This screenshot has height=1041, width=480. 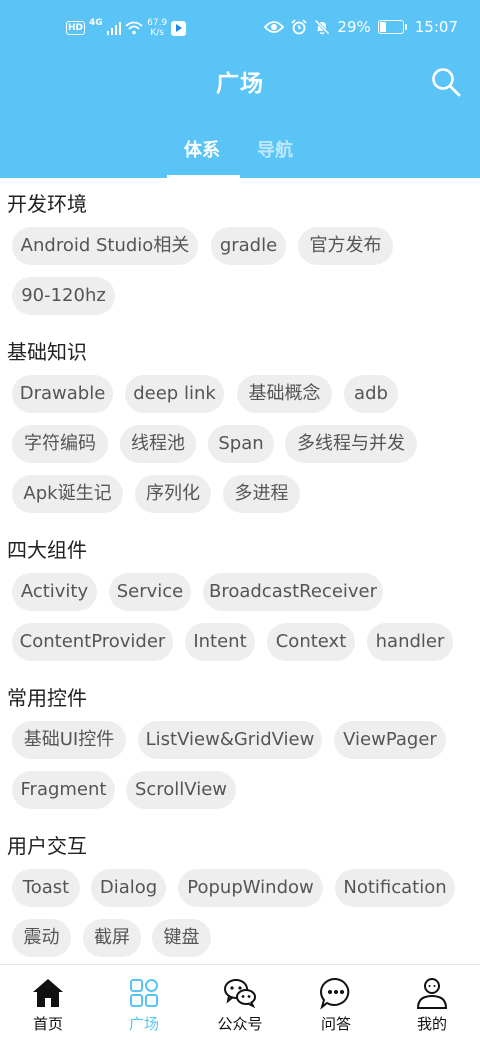 I want to click on chip: 字符编码, so click(x=60, y=444).